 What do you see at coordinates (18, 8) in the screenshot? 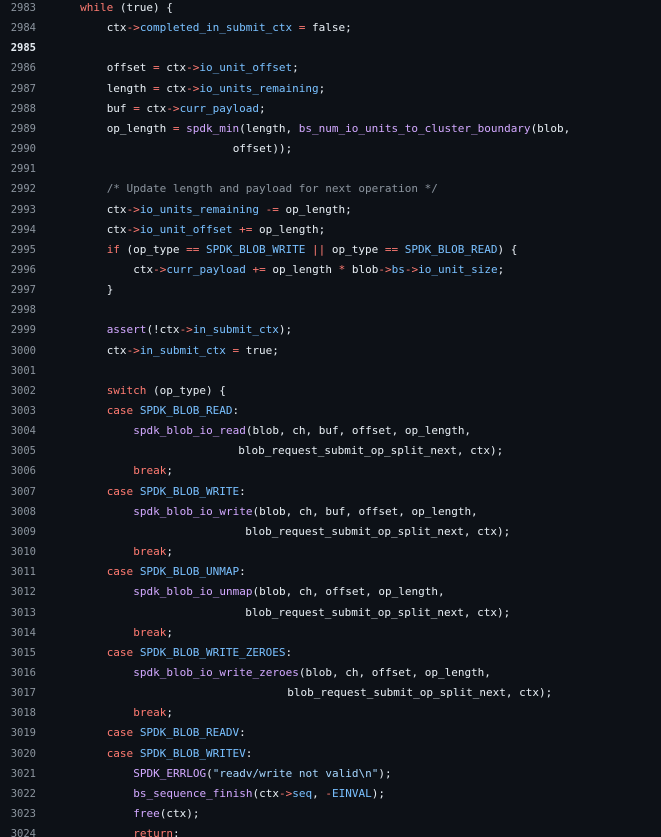
I see `line-number: 2983` at bounding box center [18, 8].